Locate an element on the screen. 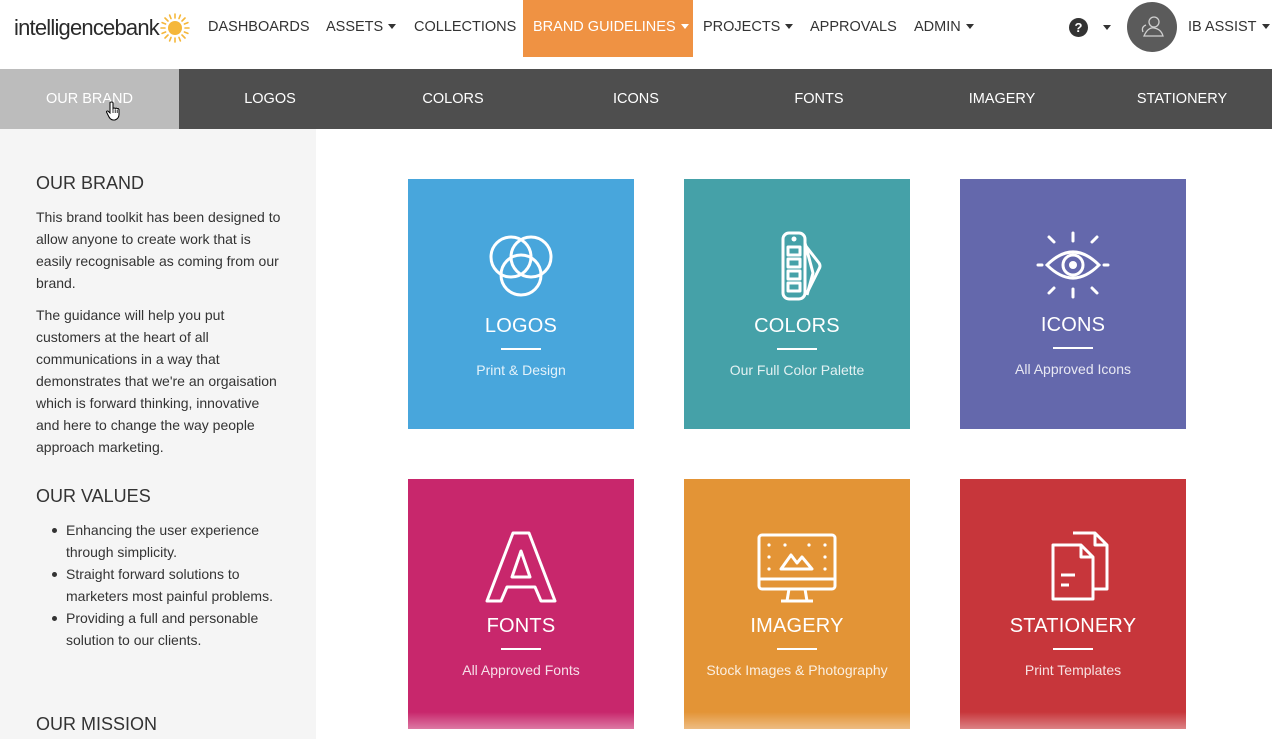 This screenshot has width=1272, height=739. tile-fonts: FONTS All Approved Fonts is located at coordinates (521, 604).